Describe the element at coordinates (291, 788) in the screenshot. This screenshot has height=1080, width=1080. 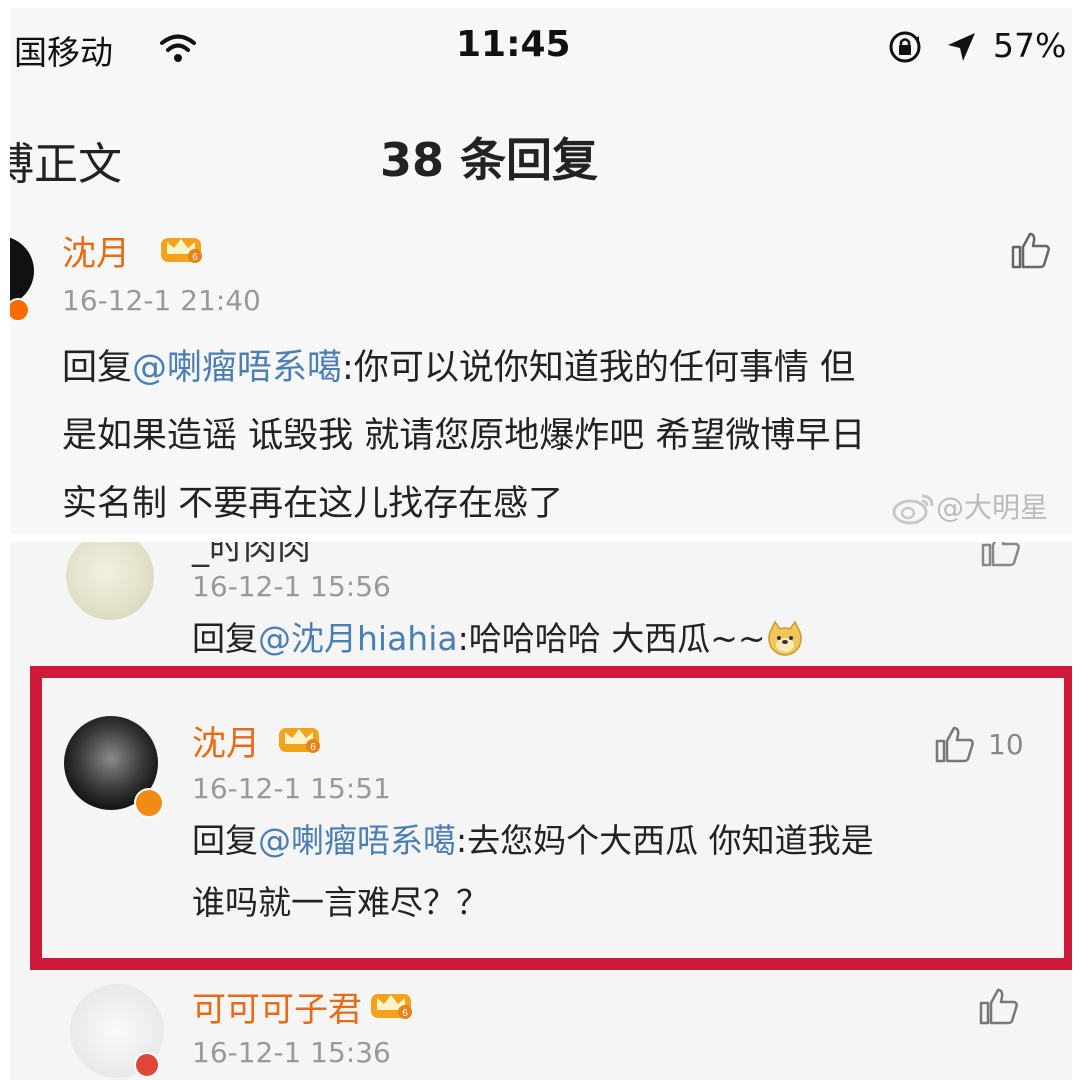
I see `timestamp: 16-12-1 15:51` at that location.